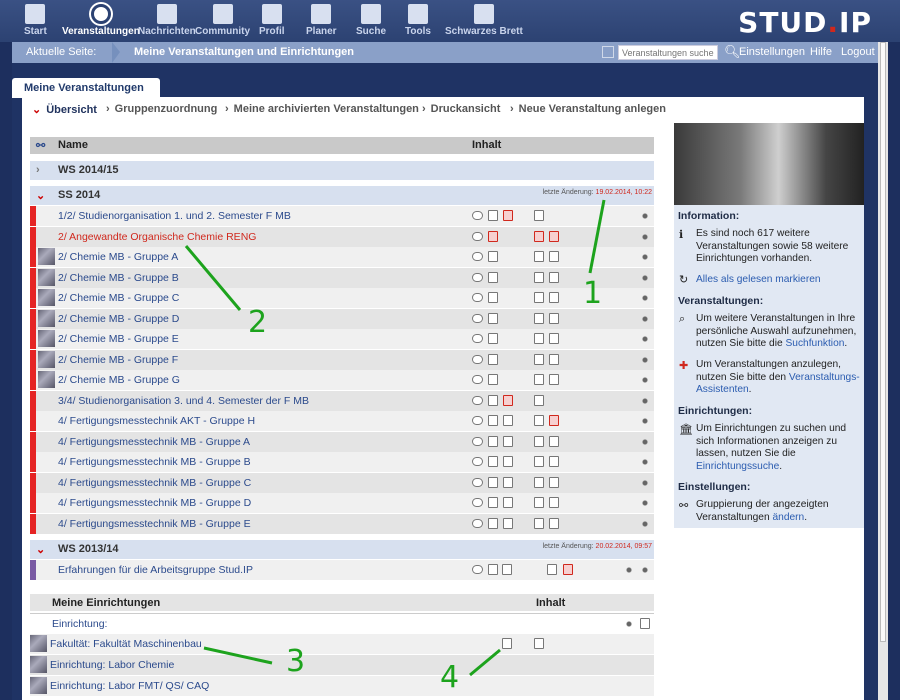  Describe the element at coordinates (593, 293) in the screenshot. I see `annotation-1: 1` at that location.